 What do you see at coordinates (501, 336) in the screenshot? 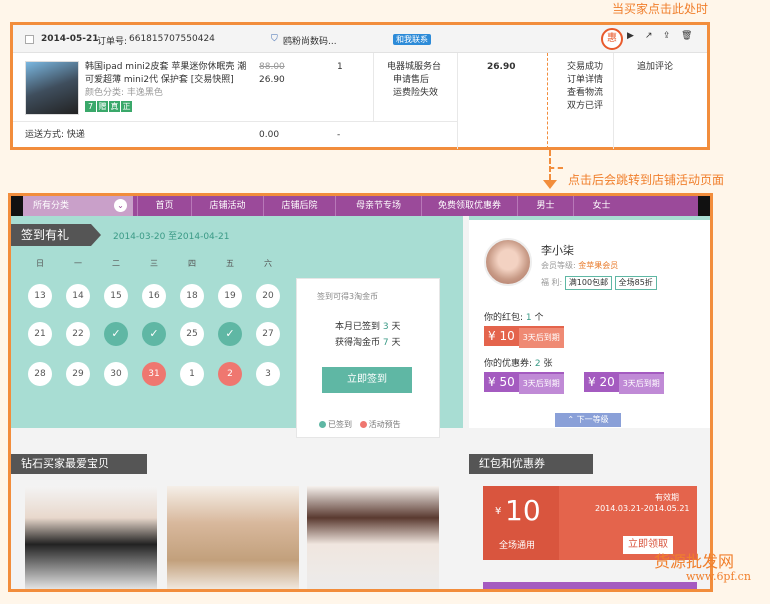
I see `coupon-amount: ¥ 10` at bounding box center [501, 336].